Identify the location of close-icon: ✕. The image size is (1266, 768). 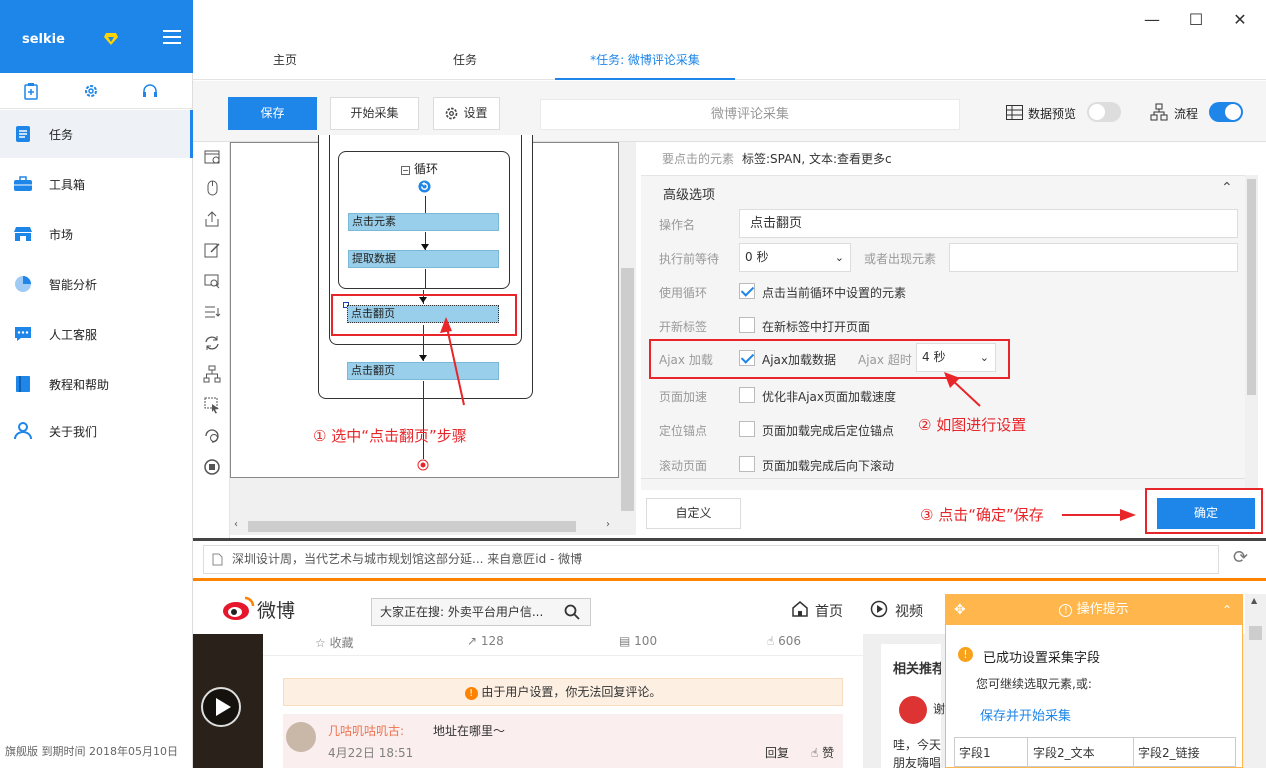
(1240, 19).